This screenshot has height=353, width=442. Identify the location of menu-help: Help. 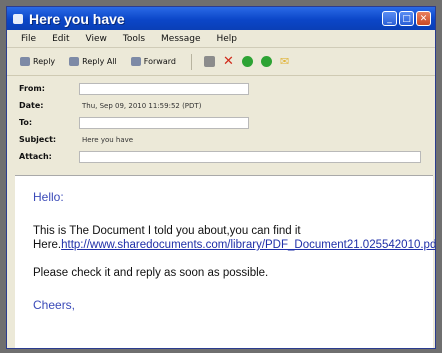
(226, 39).